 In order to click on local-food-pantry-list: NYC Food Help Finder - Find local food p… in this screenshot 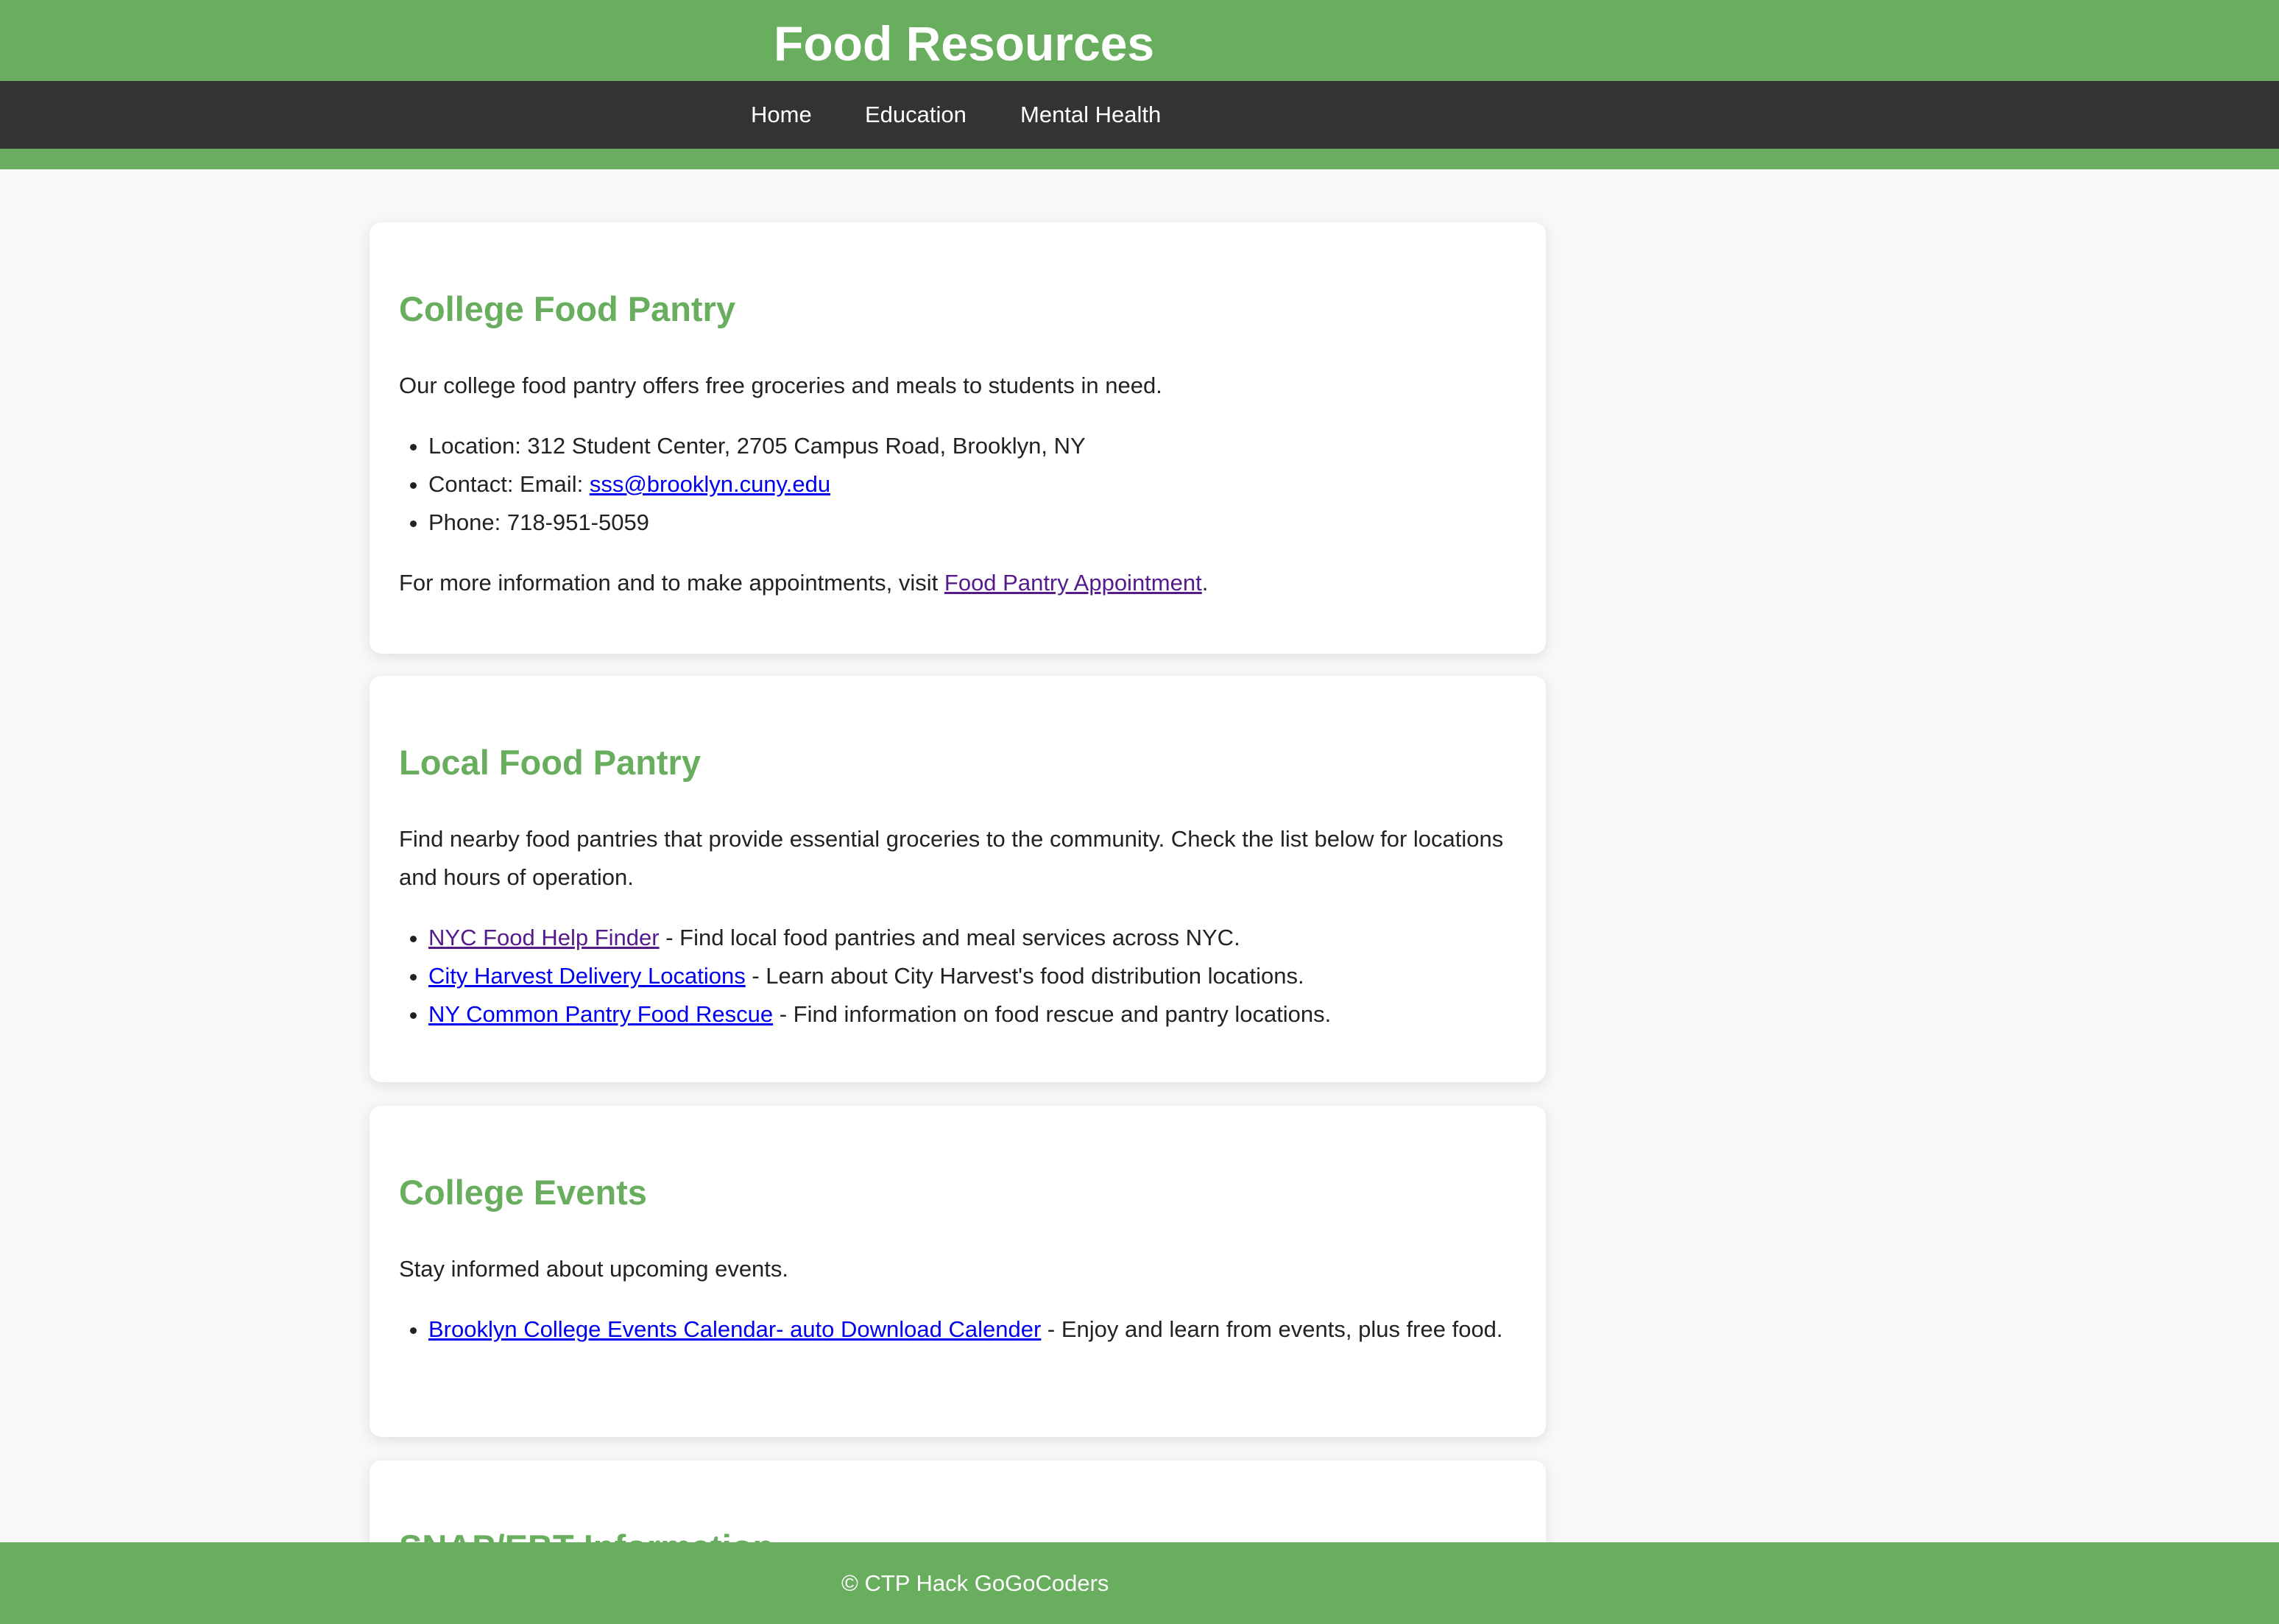, I will do `click(958, 977)`.